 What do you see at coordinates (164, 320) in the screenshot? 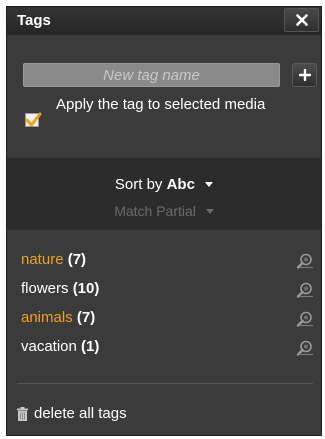
I see `tag-row: animals (7)` at bounding box center [164, 320].